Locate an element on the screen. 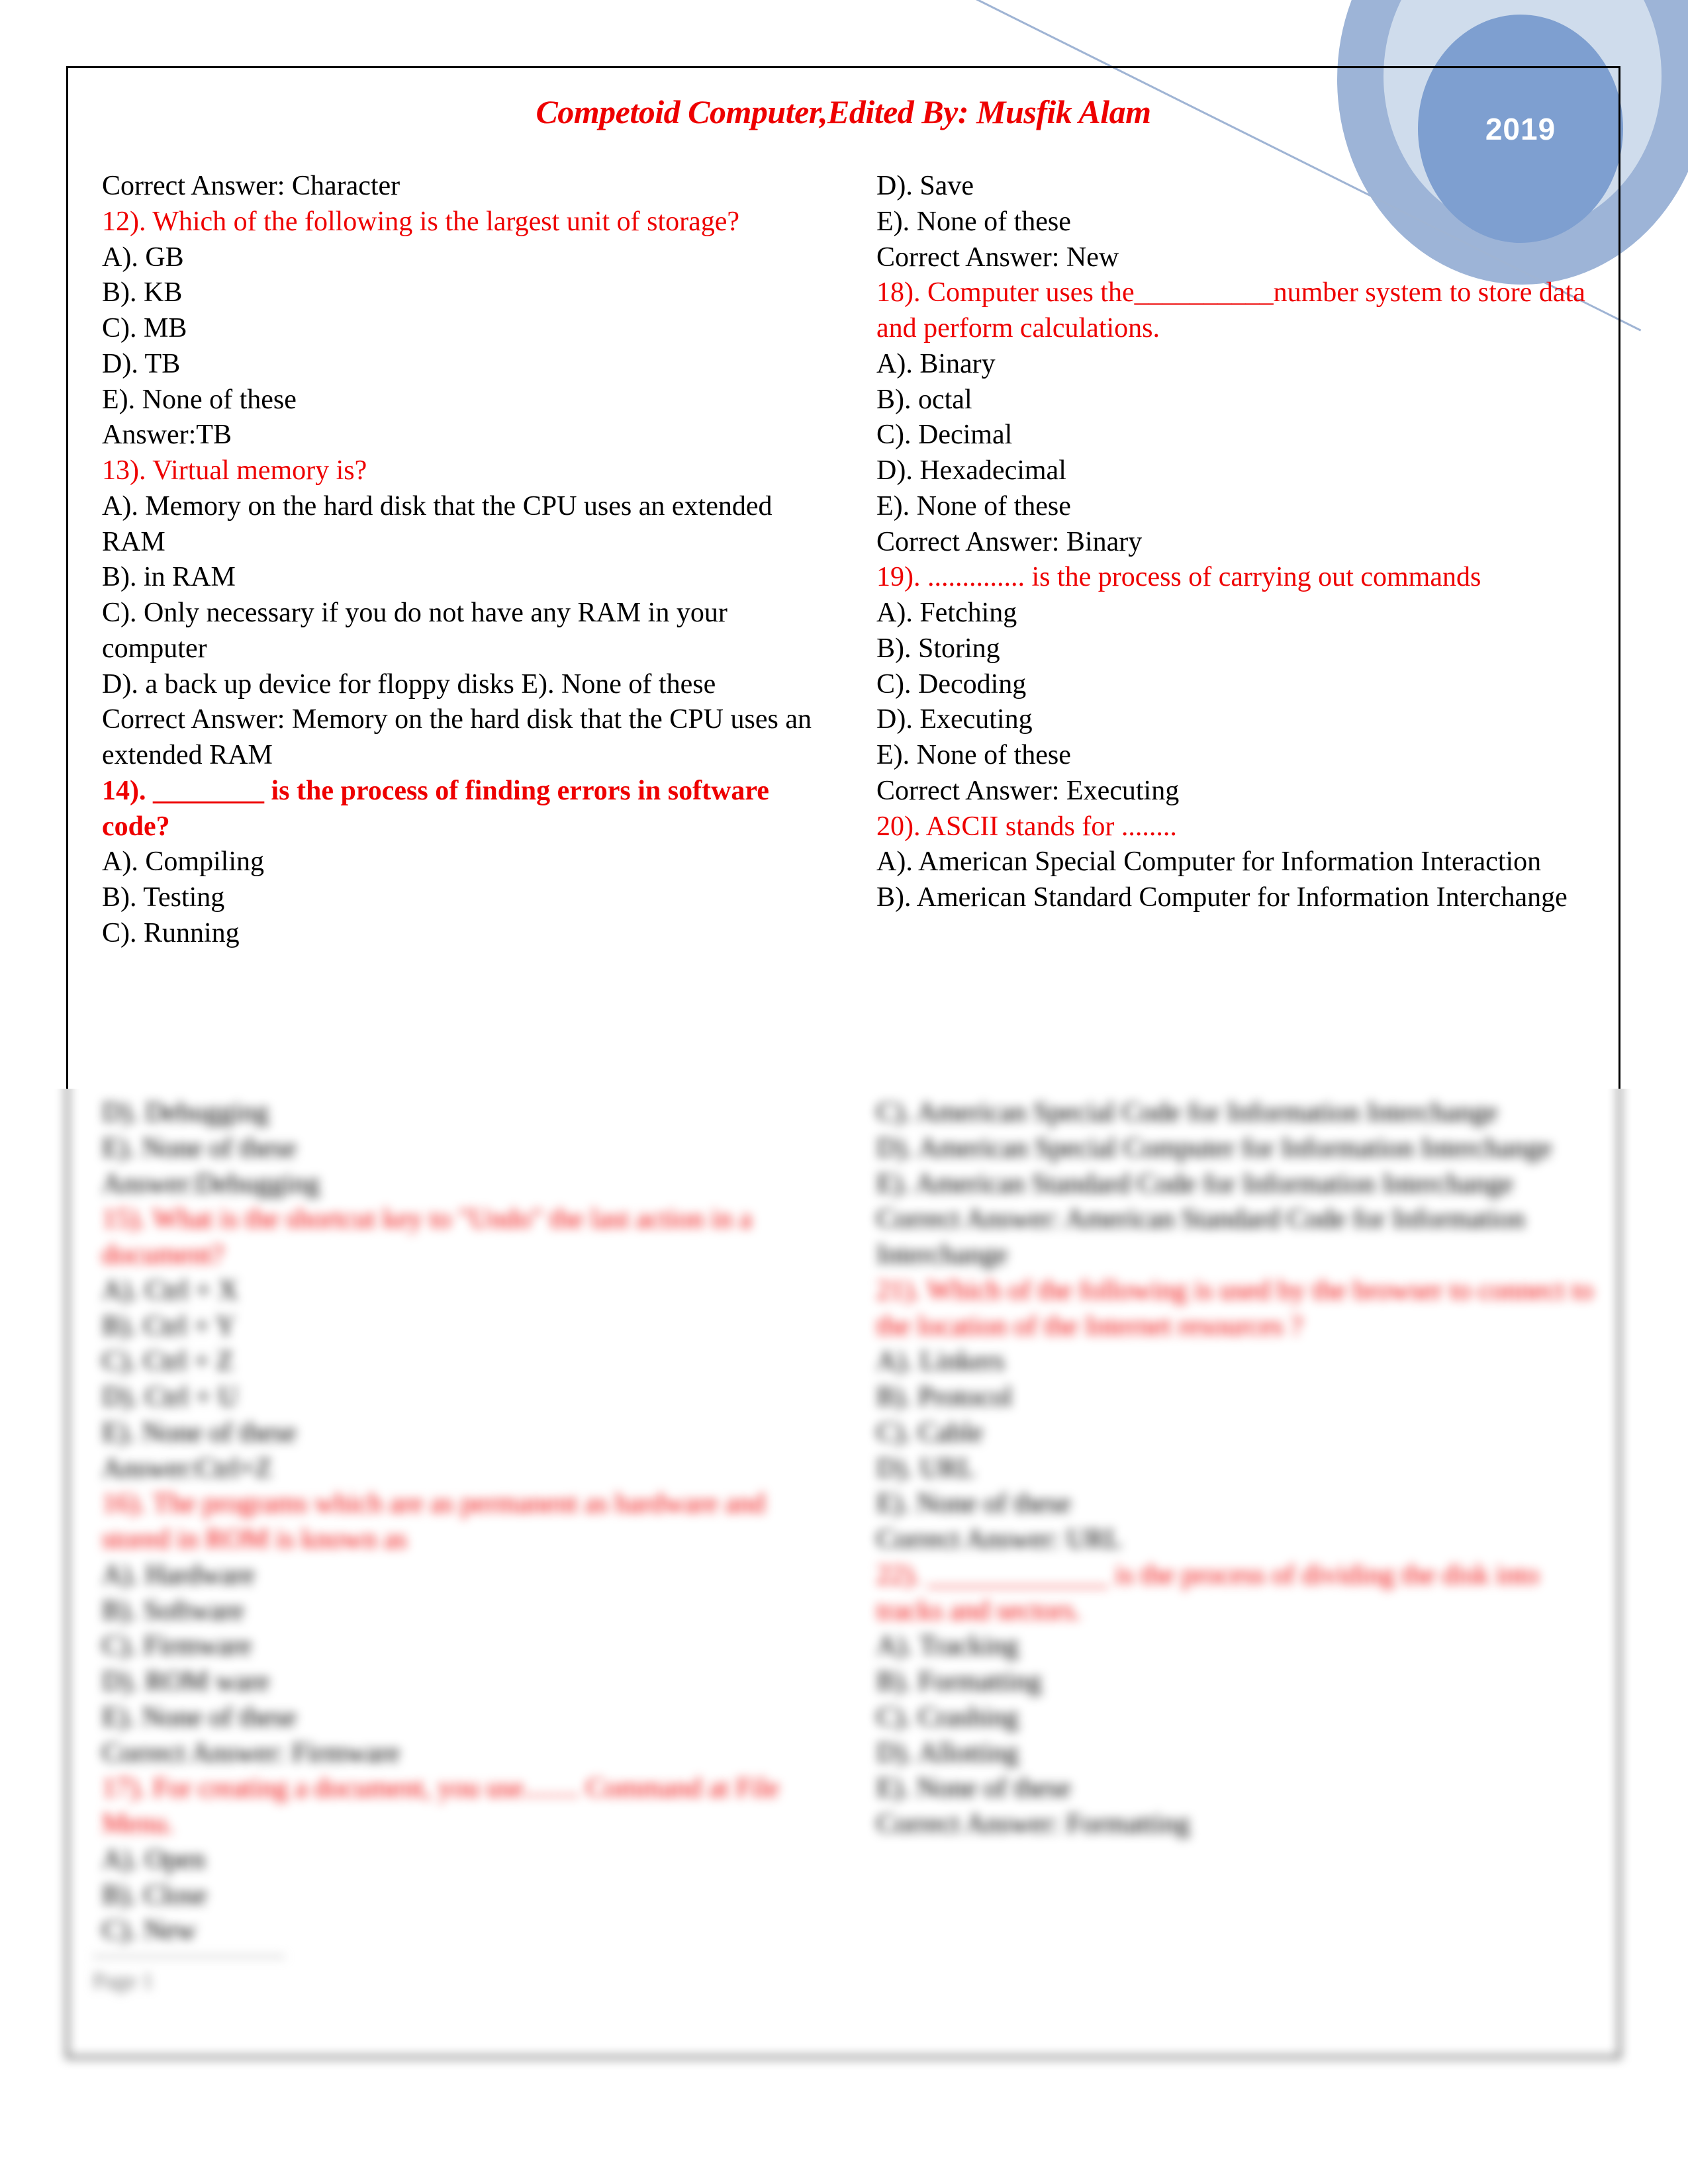 Image resolution: width=1688 pixels, height=2184 pixels. answer-text: Correct Answer: URL is located at coordinates (999, 1539).